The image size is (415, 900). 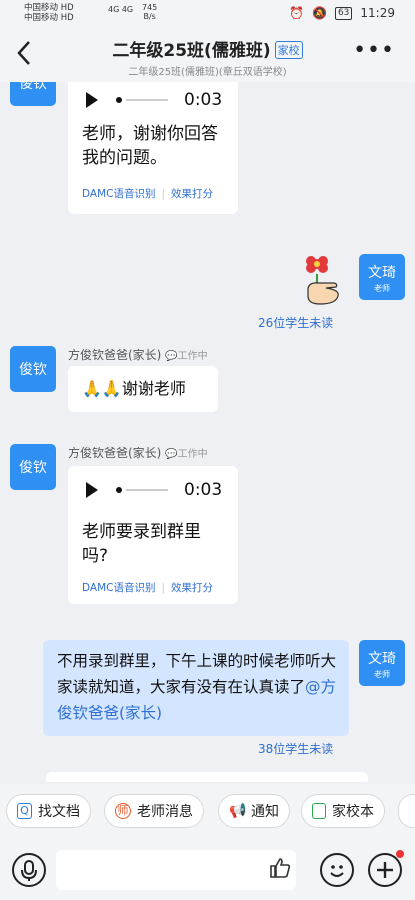 I want to click on shortcut-notice: 📢 通知, so click(x=254, y=811).